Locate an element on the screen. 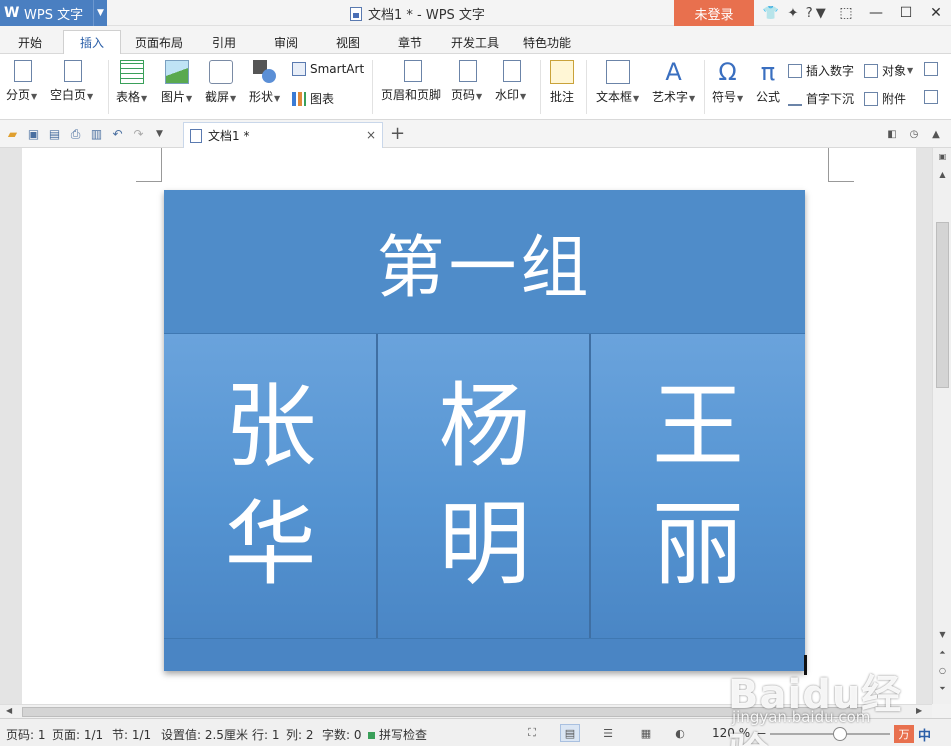  symbol-button: Ω 符号▼ is located at coordinates (727, 79).